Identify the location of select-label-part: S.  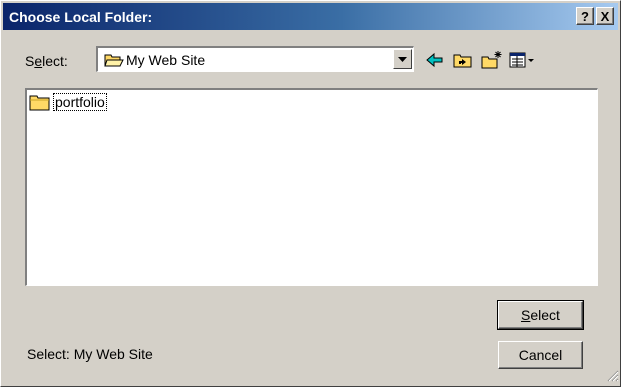
(30, 61).